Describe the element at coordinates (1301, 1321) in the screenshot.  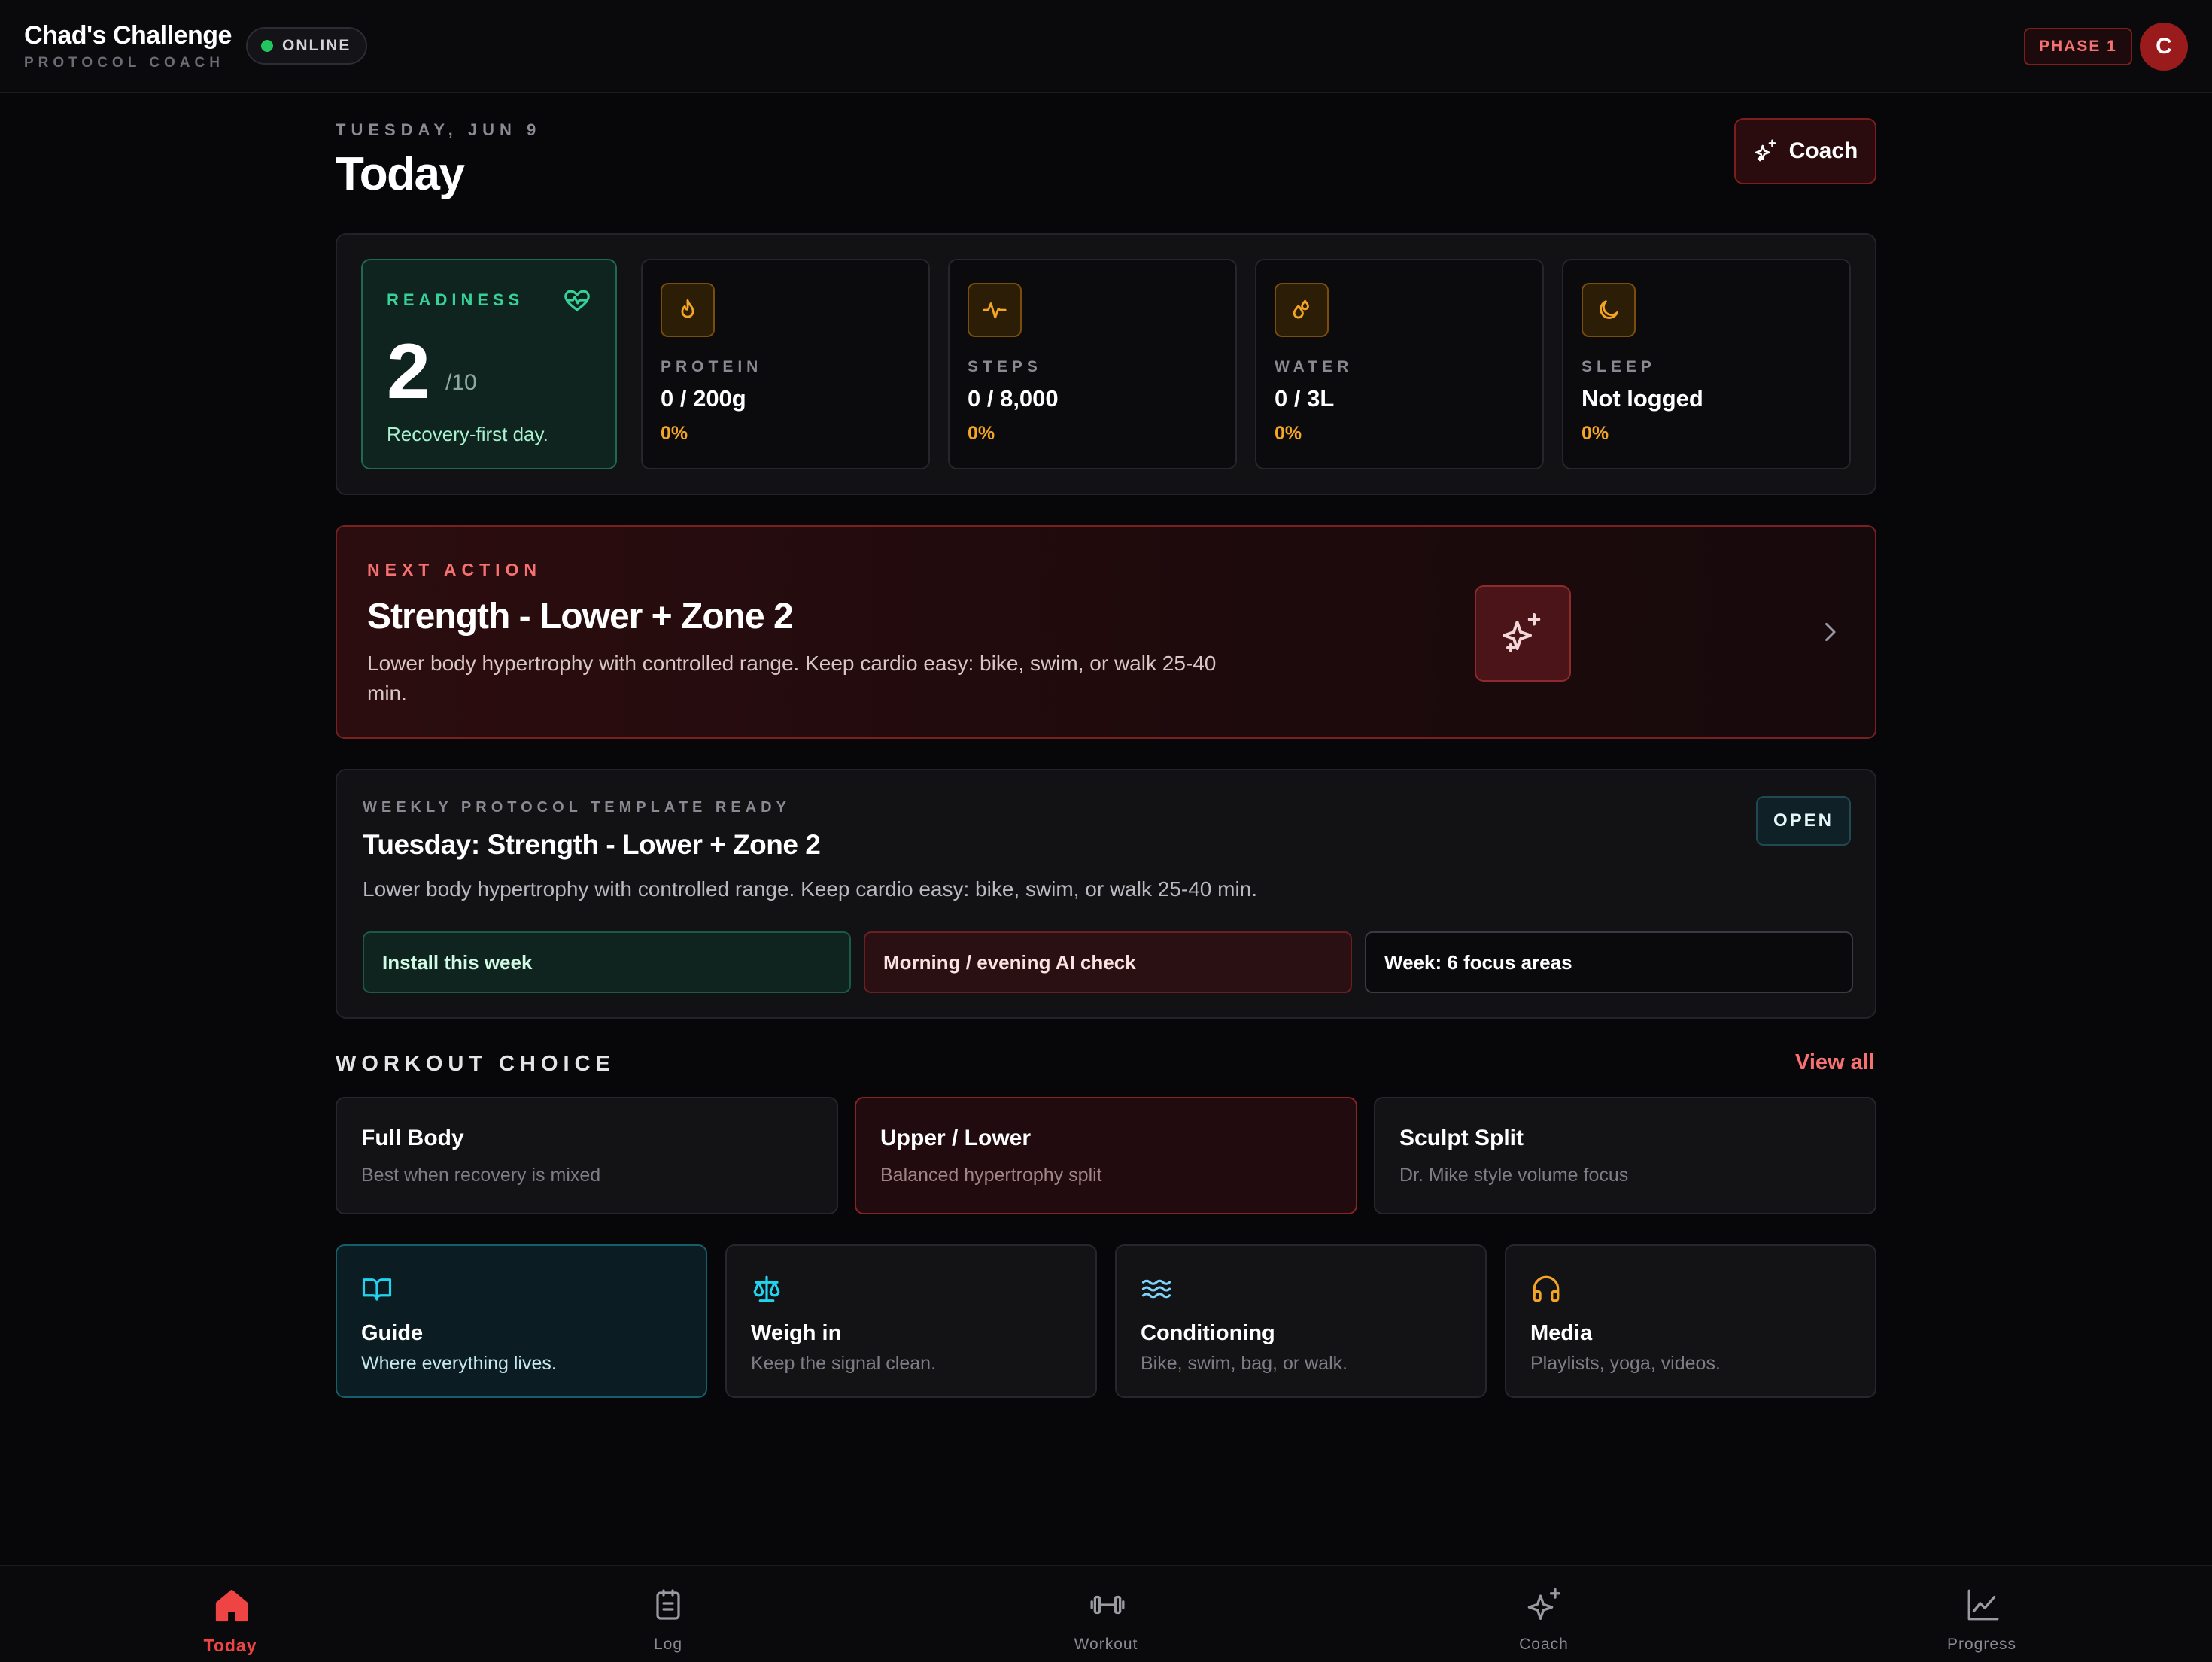
I see `tile-conditioning: Conditioning Bike, swim, bag, or walk.` at that location.